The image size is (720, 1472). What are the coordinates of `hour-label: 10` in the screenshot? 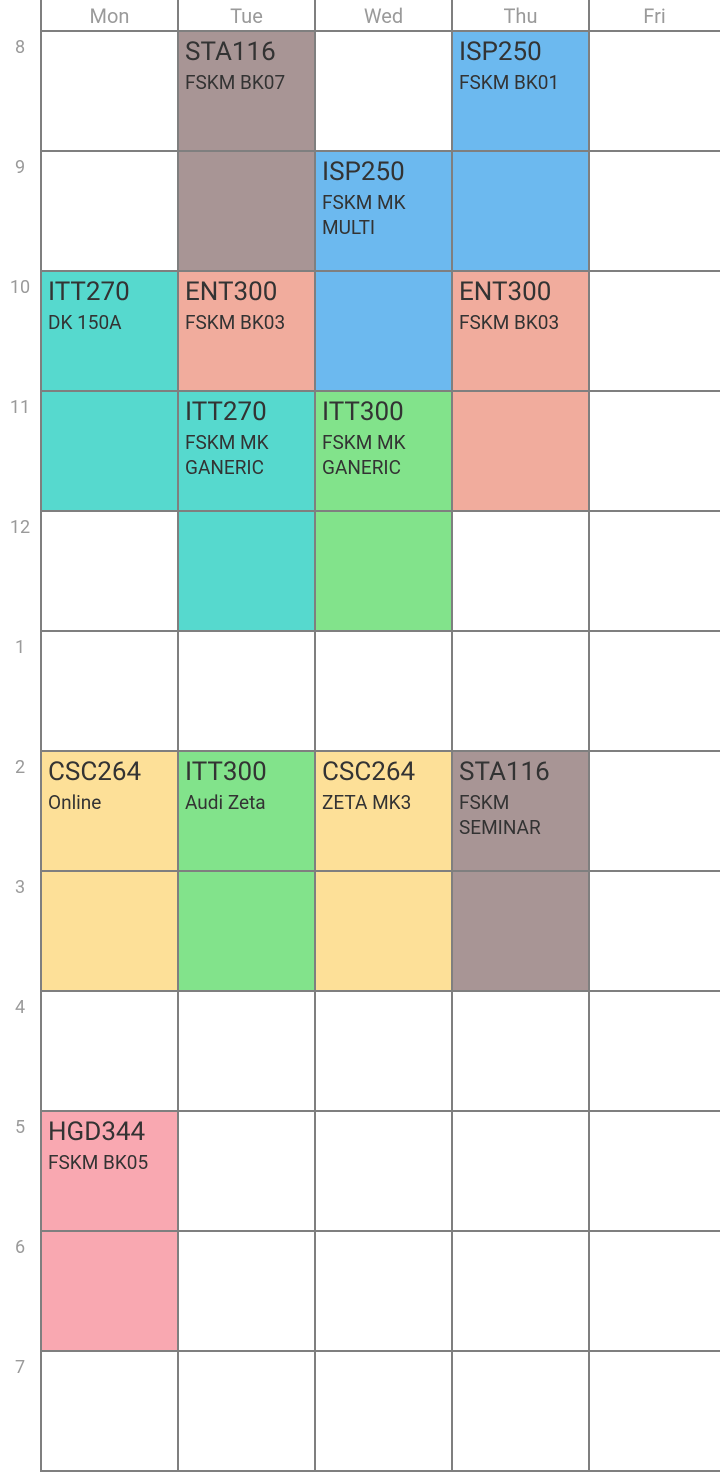 It's located at (20, 287).